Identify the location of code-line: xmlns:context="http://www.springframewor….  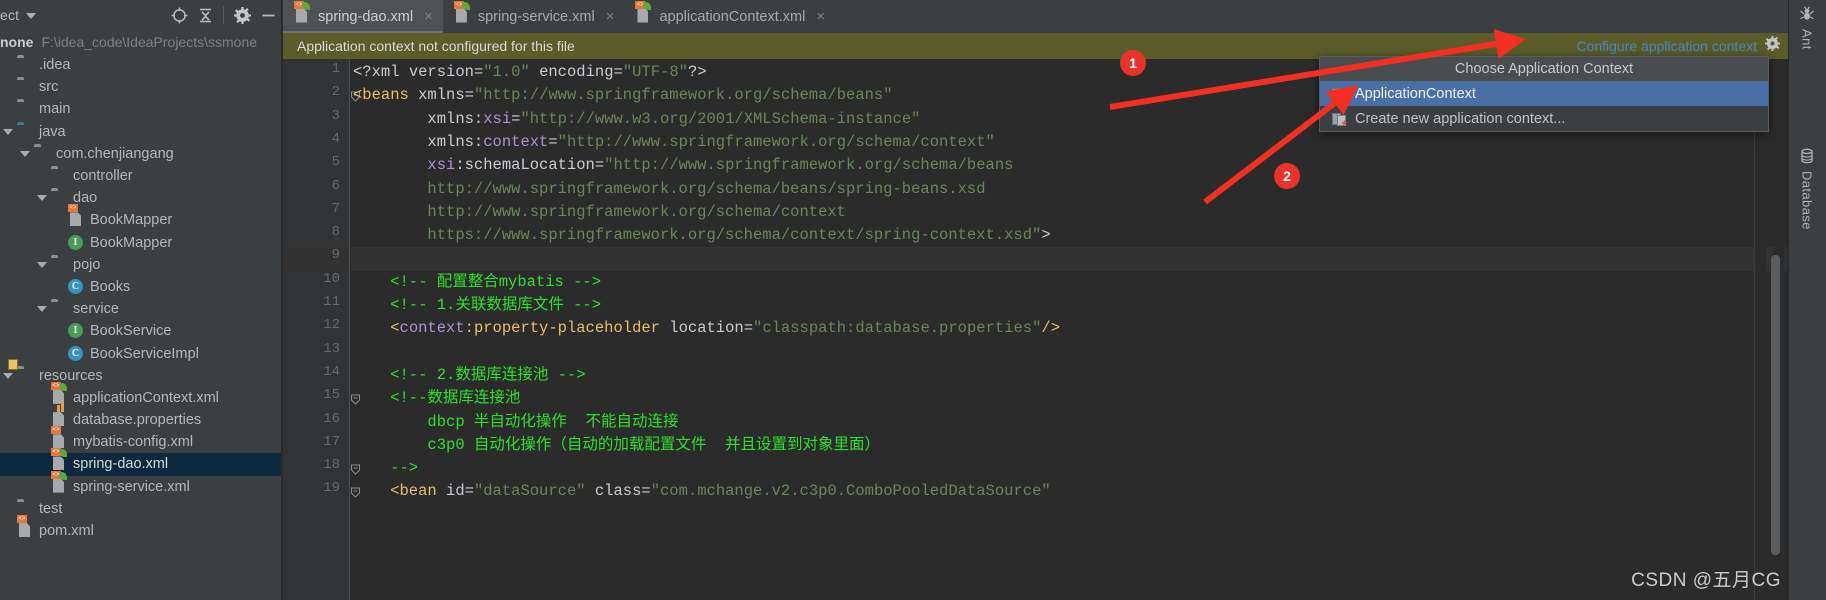
(672, 142).